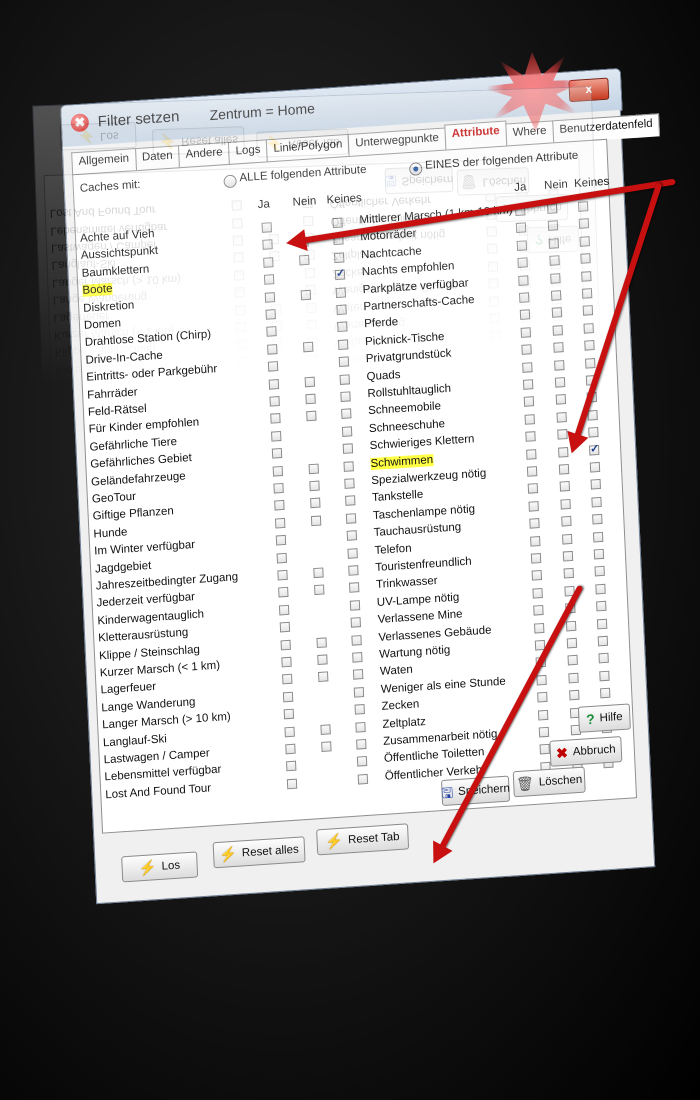 Image resolution: width=700 pixels, height=1100 pixels. What do you see at coordinates (512, 776) in the screenshot?
I see `right-header-ja: Ja` at bounding box center [512, 776].